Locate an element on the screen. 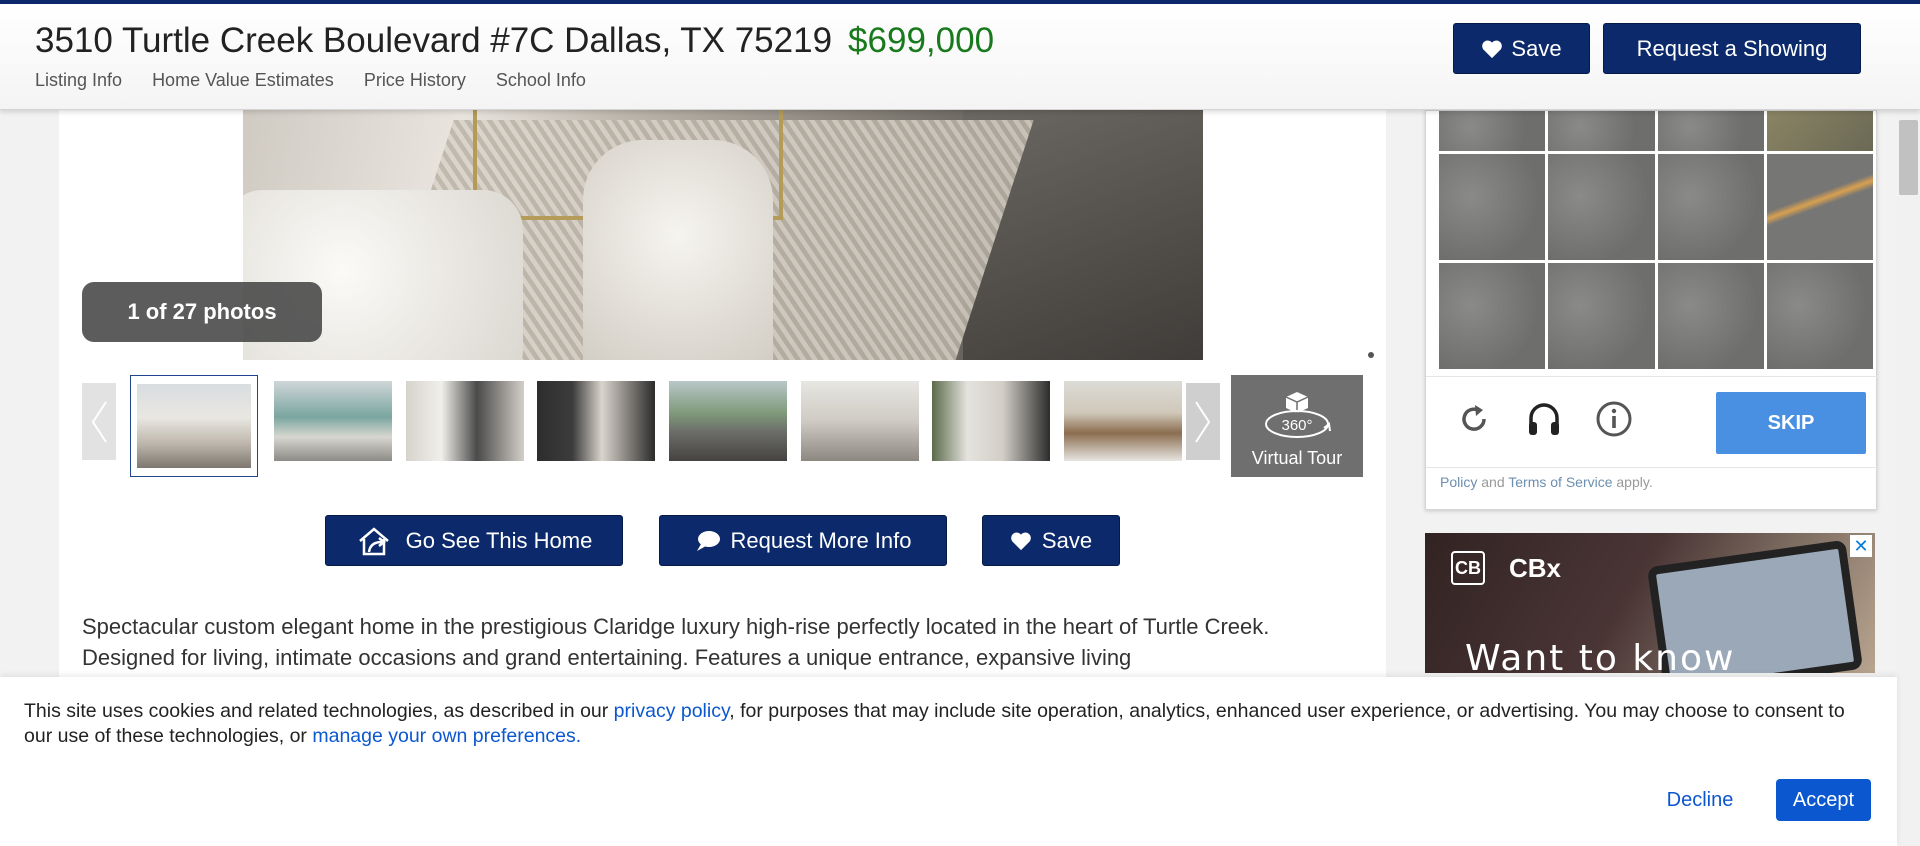  nav-home-value-estimates: Home Value Estimates is located at coordinates (243, 80).